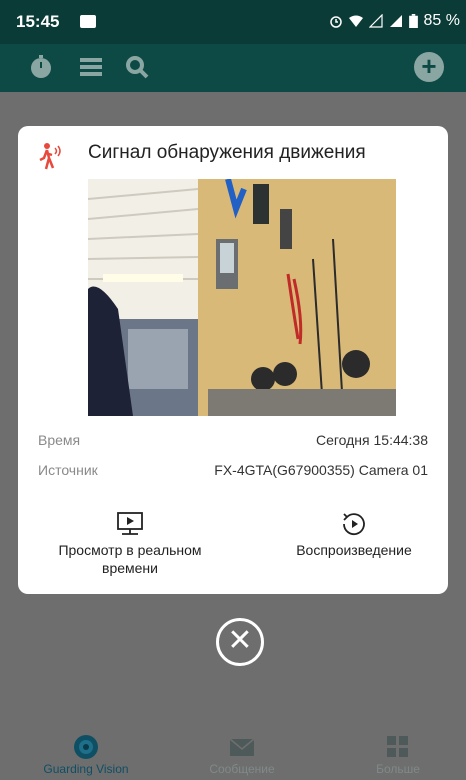  What do you see at coordinates (335, 22) in the screenshot?
I see `alarm-icon` at bounding box center [335, 22].